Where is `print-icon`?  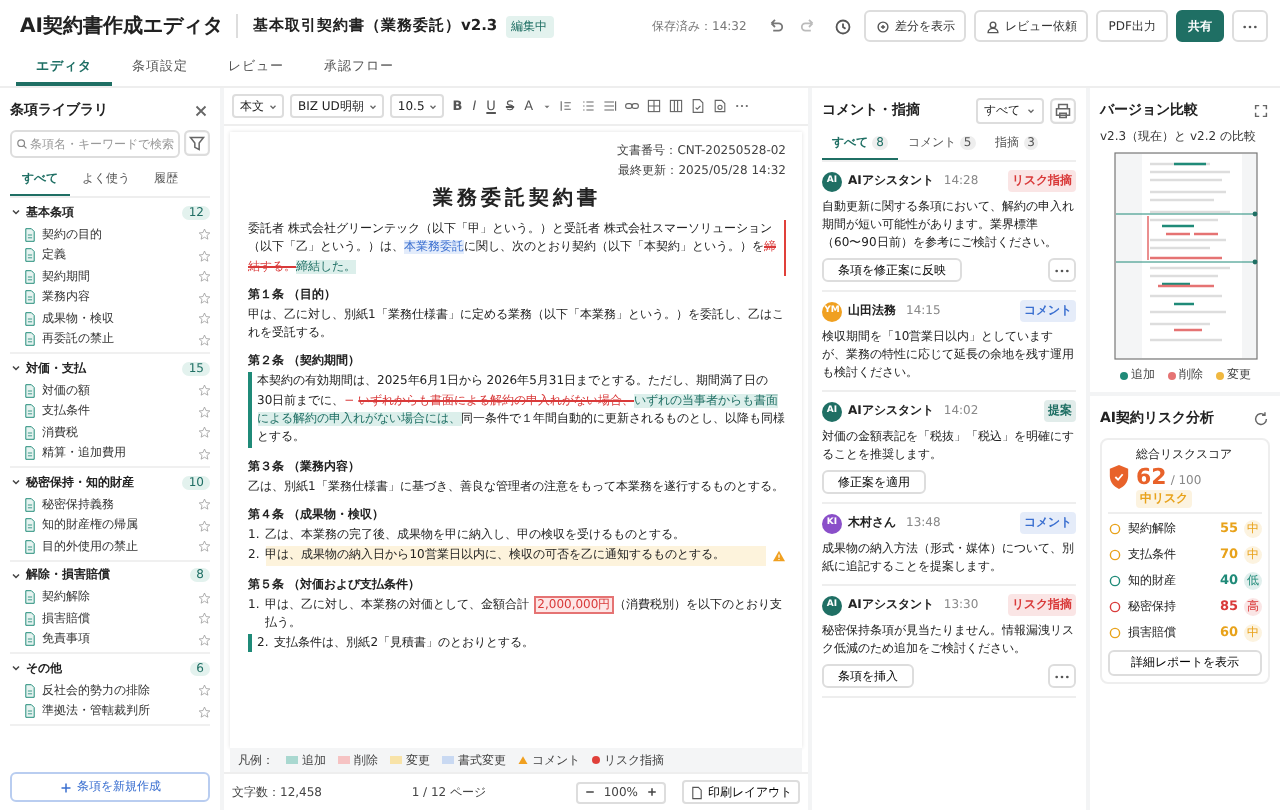 print-icon is located at coordinates (1063, 110).